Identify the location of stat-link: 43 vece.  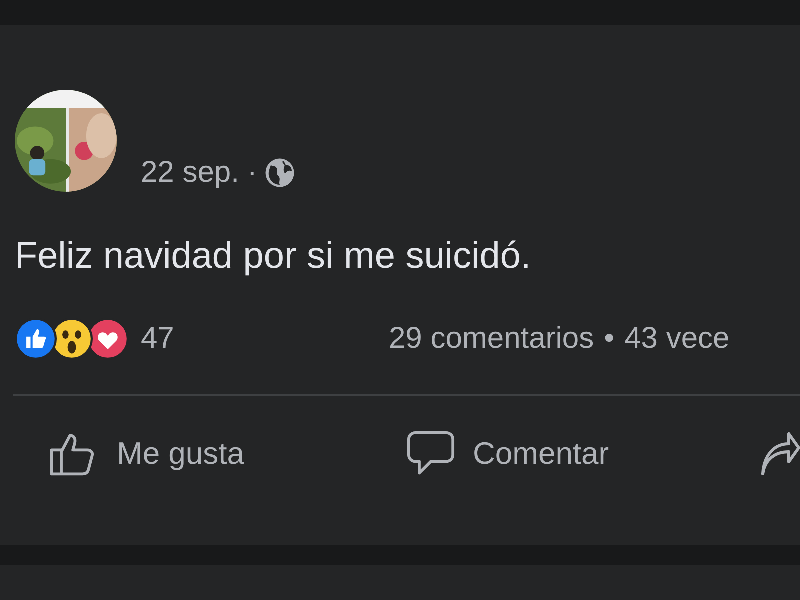
(677, 339).